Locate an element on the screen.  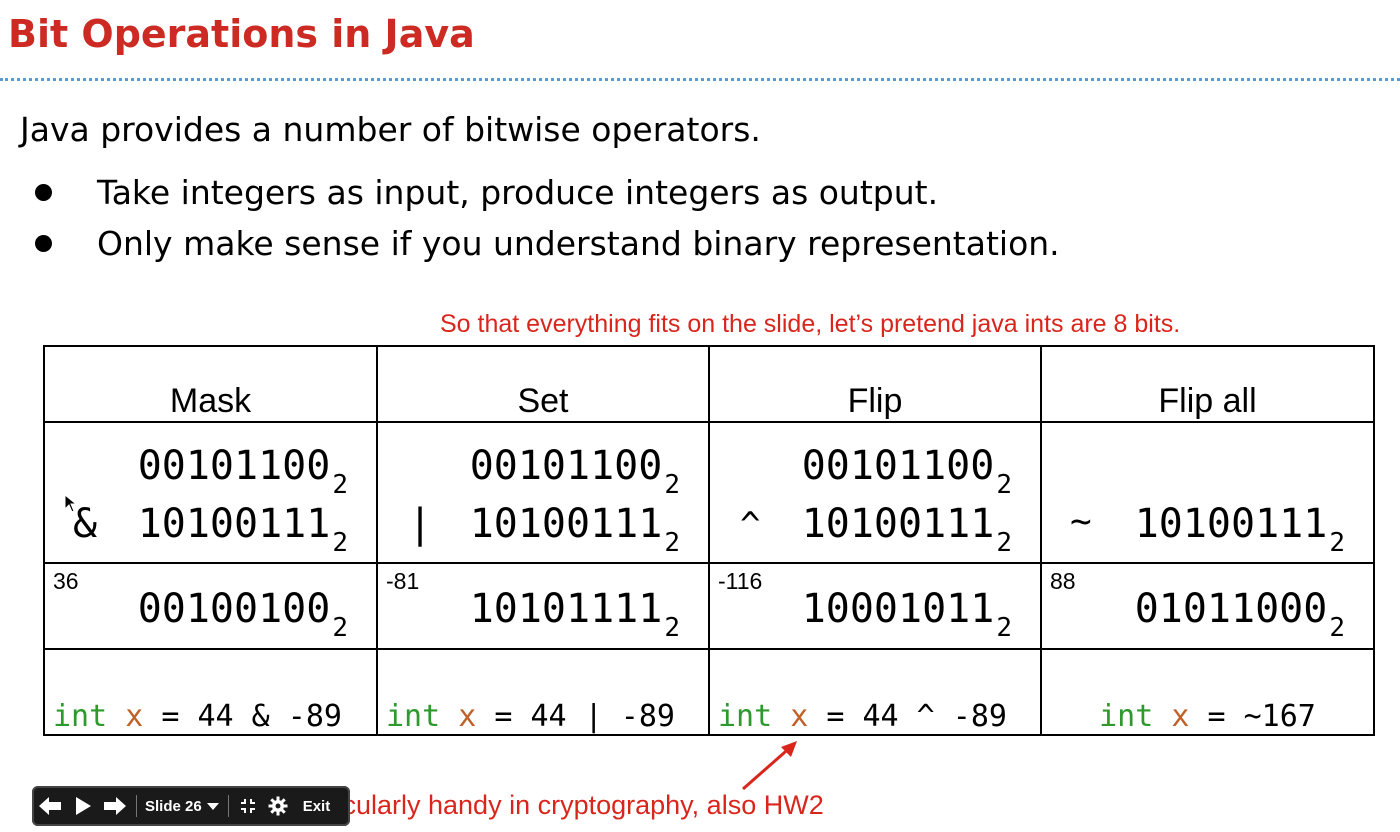
result-set: -81 101011112 is located at coordinates (543, 606).